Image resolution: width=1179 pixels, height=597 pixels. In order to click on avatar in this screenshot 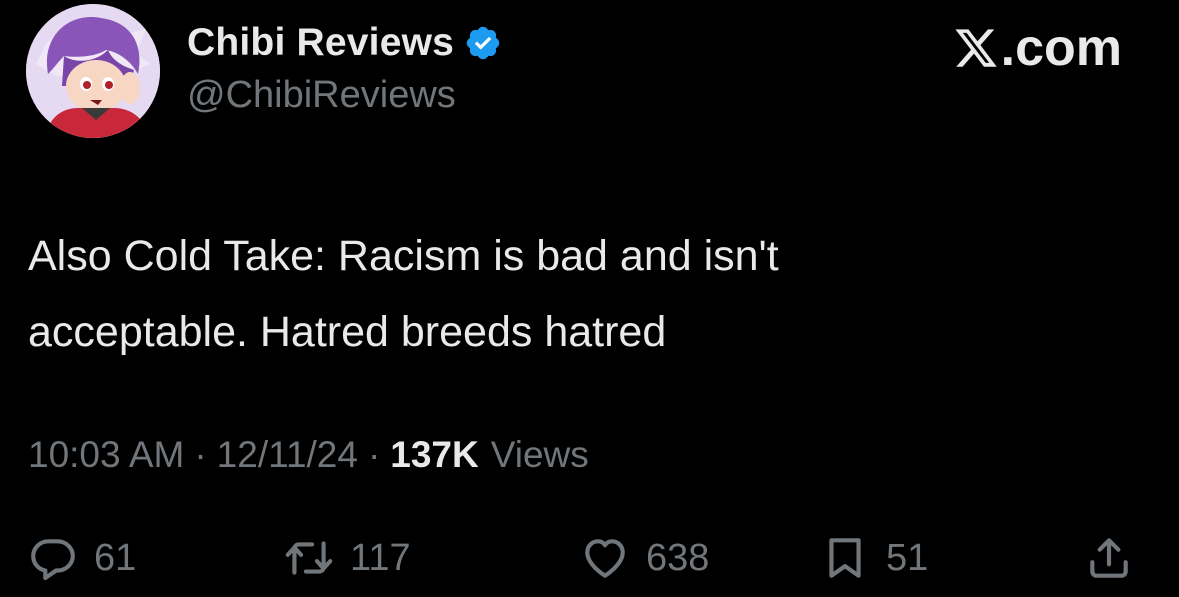, I will do `click(93, 71)`.